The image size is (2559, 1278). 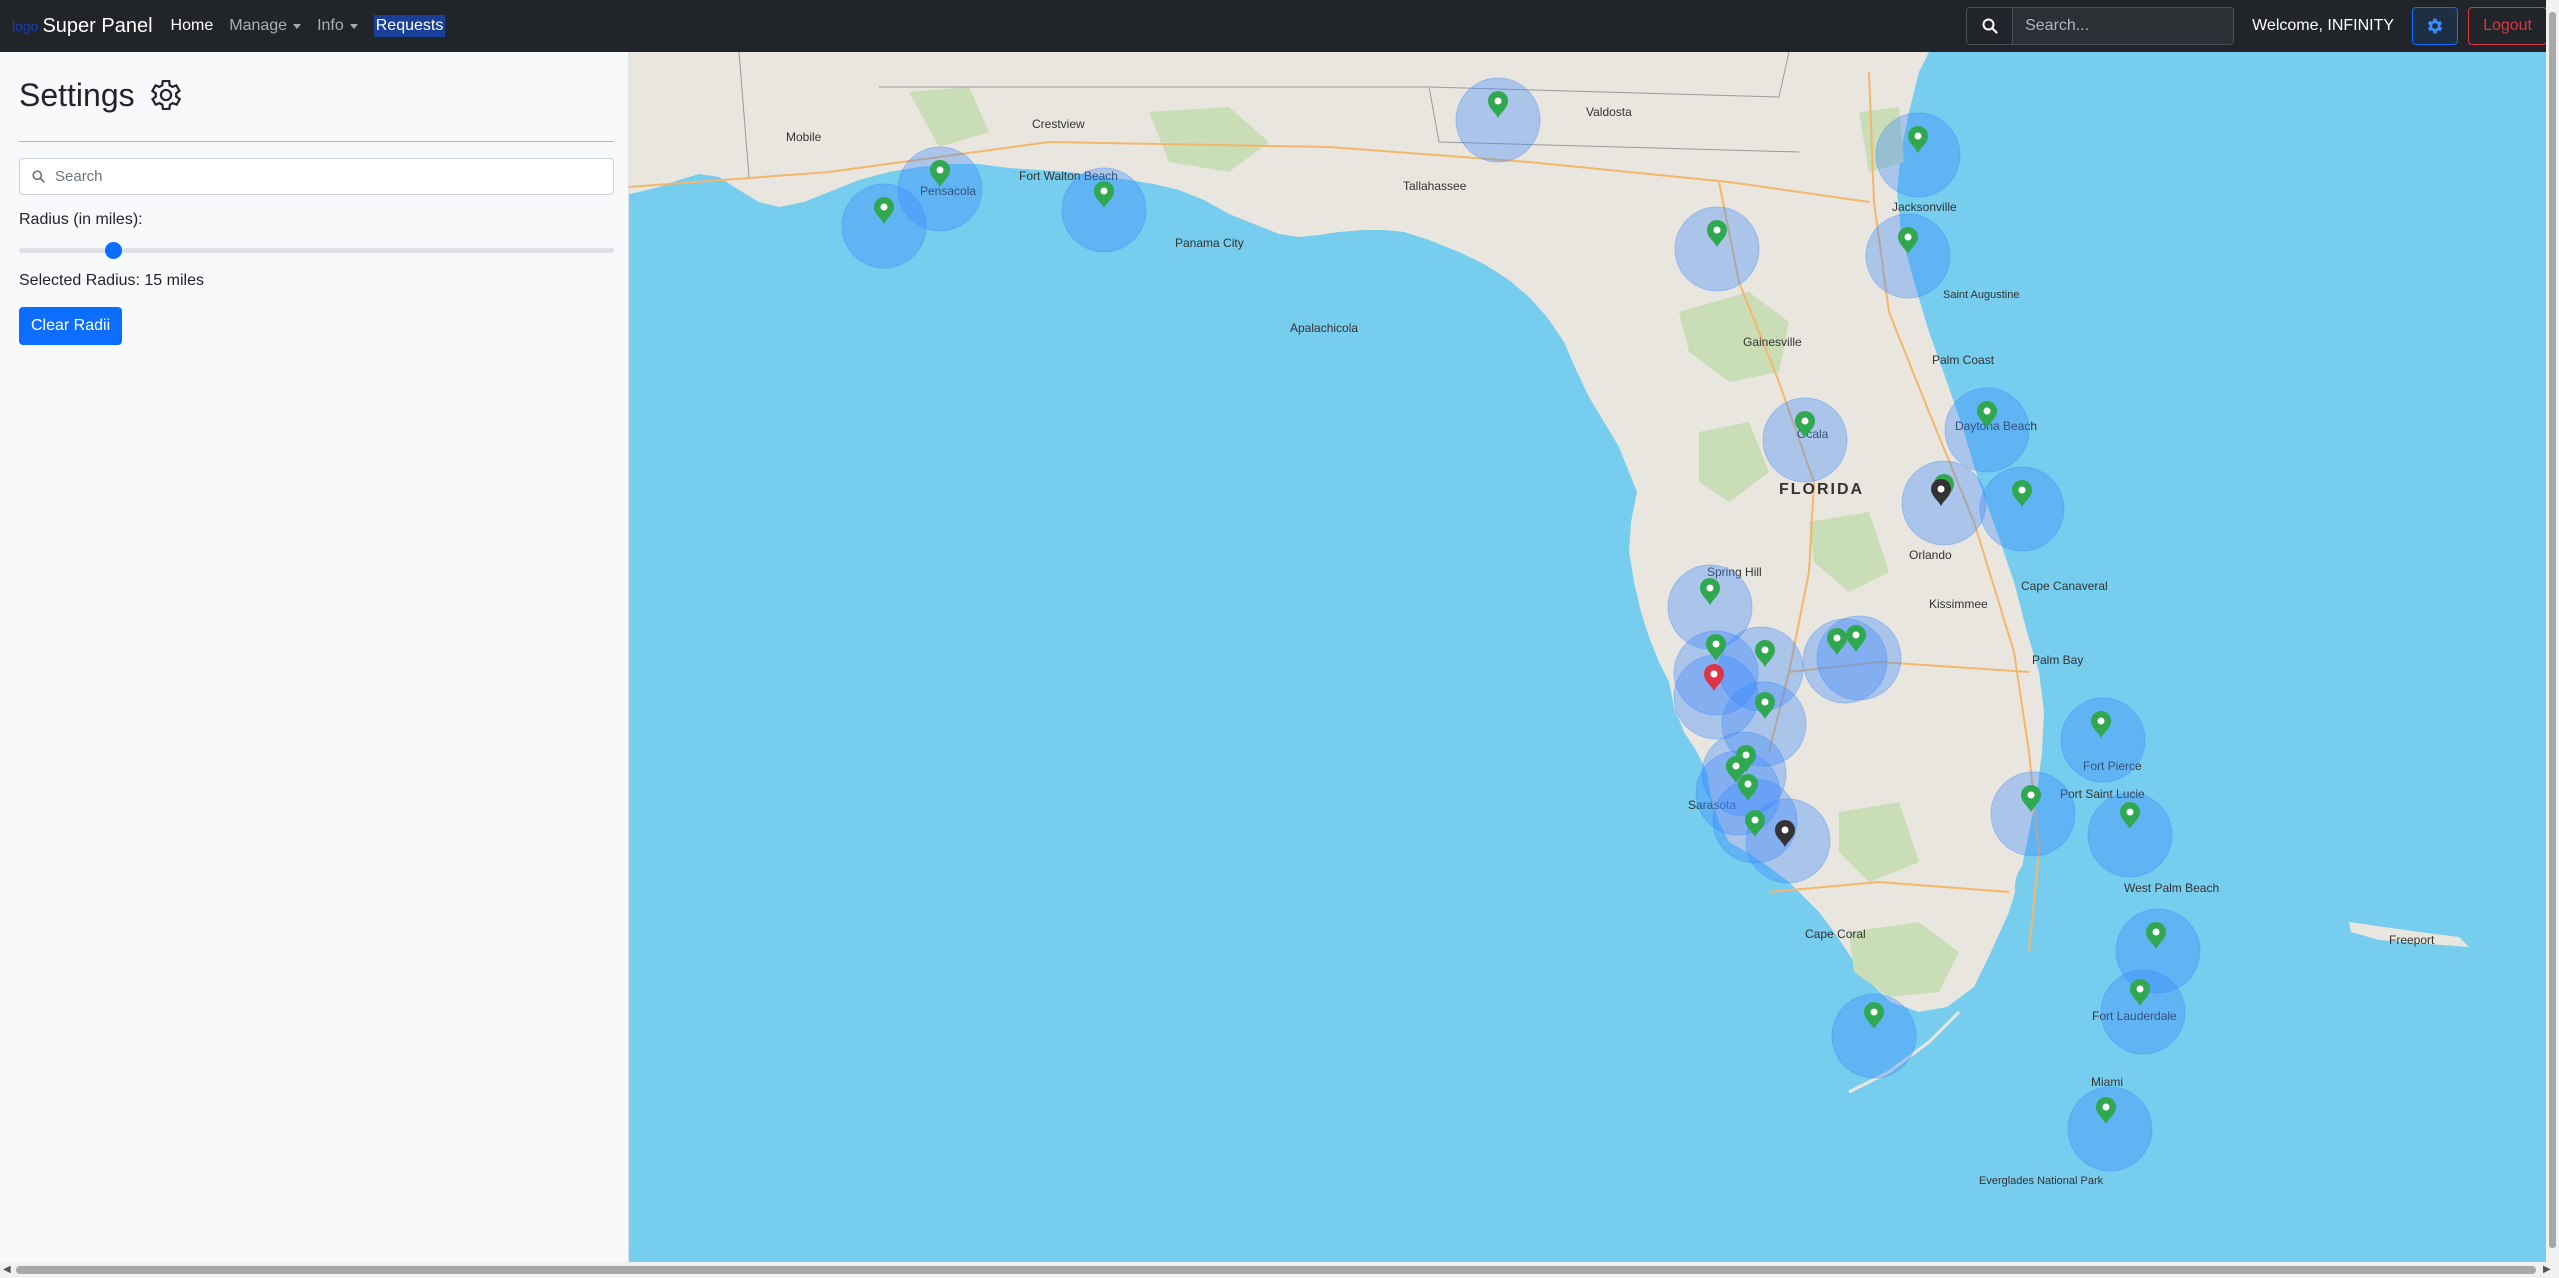 I want to click on city-label: Cape Coral, so click(x=1835, y=934).